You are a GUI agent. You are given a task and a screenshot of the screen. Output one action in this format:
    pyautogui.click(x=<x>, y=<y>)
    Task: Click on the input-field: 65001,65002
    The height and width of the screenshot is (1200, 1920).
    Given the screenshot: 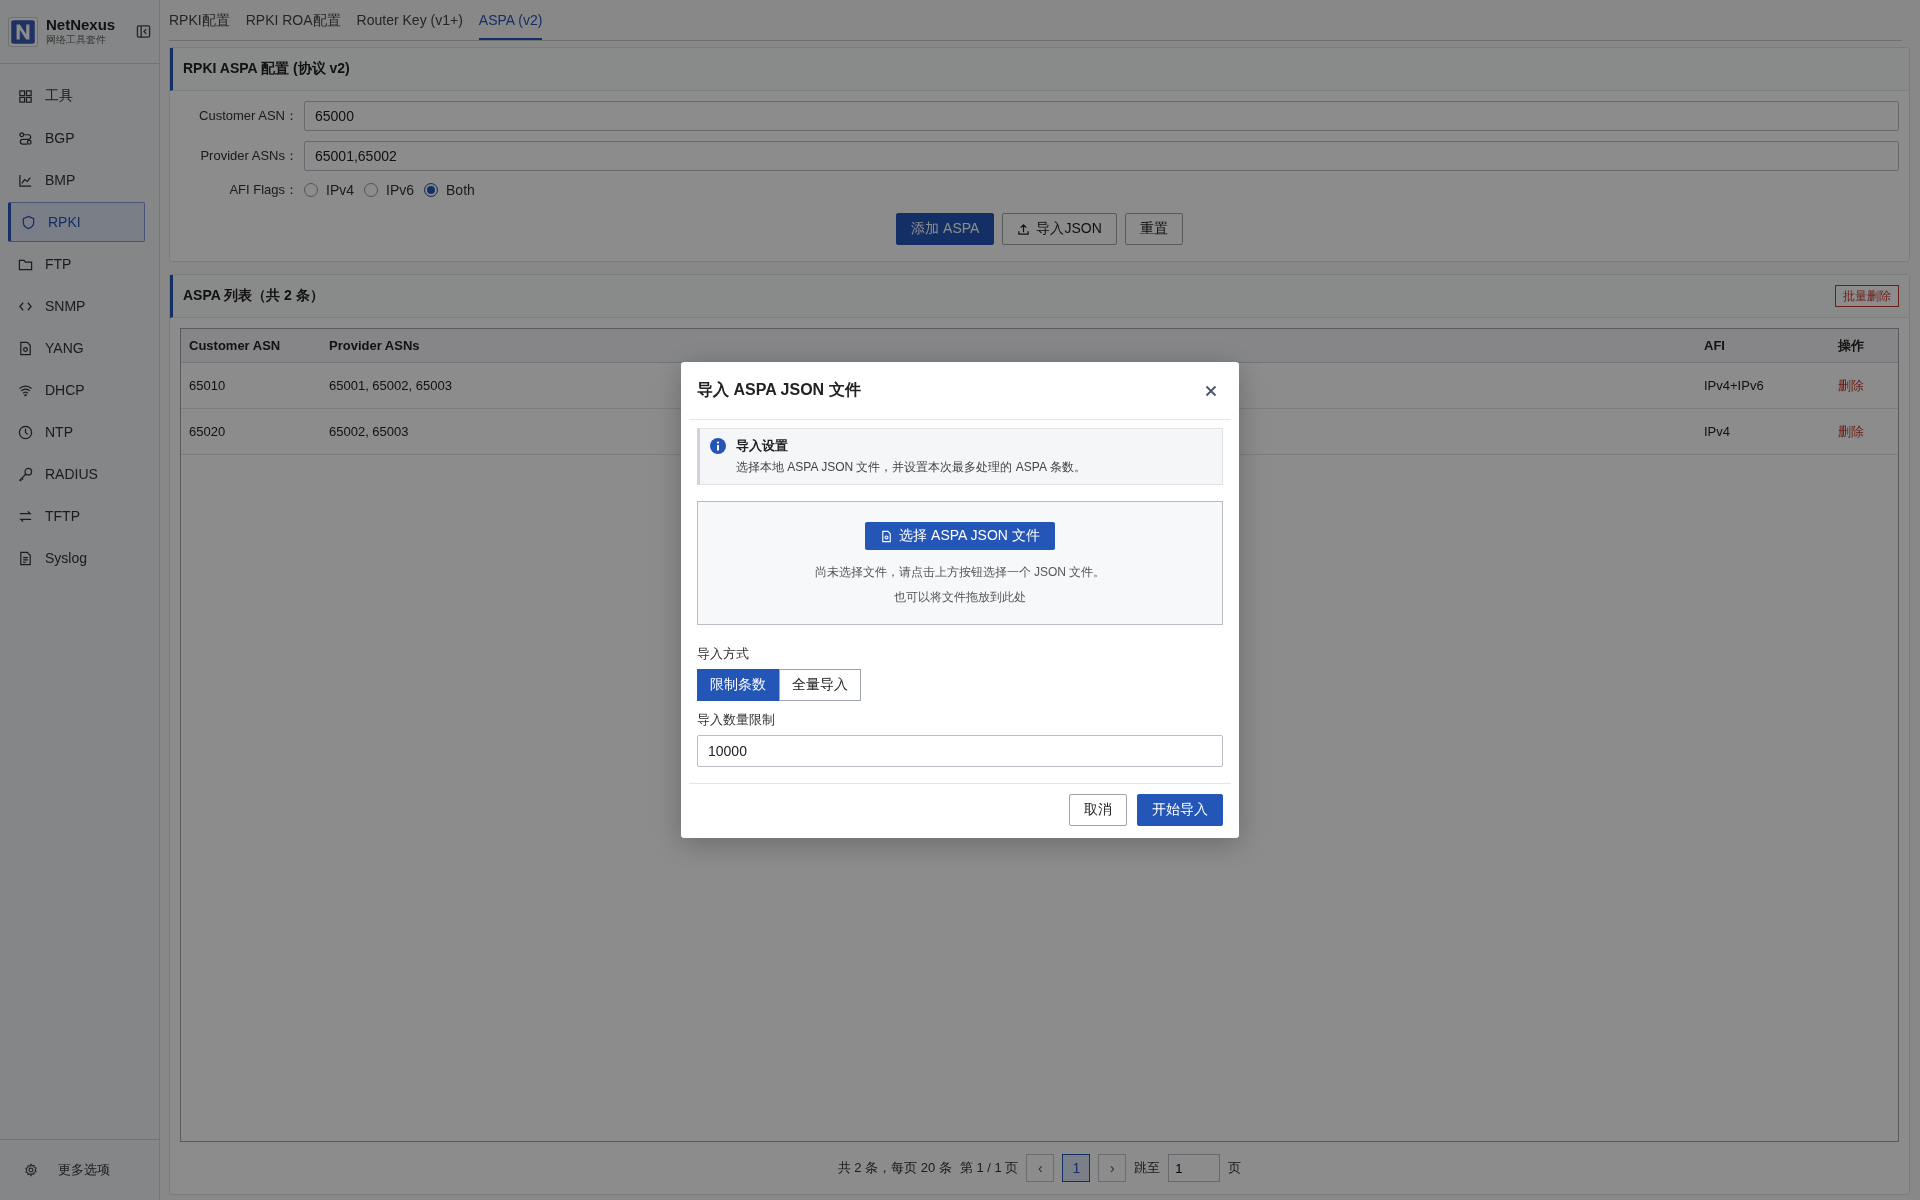 What is the action you would take?
    pyautogui.click(x=1101, y=156)
    